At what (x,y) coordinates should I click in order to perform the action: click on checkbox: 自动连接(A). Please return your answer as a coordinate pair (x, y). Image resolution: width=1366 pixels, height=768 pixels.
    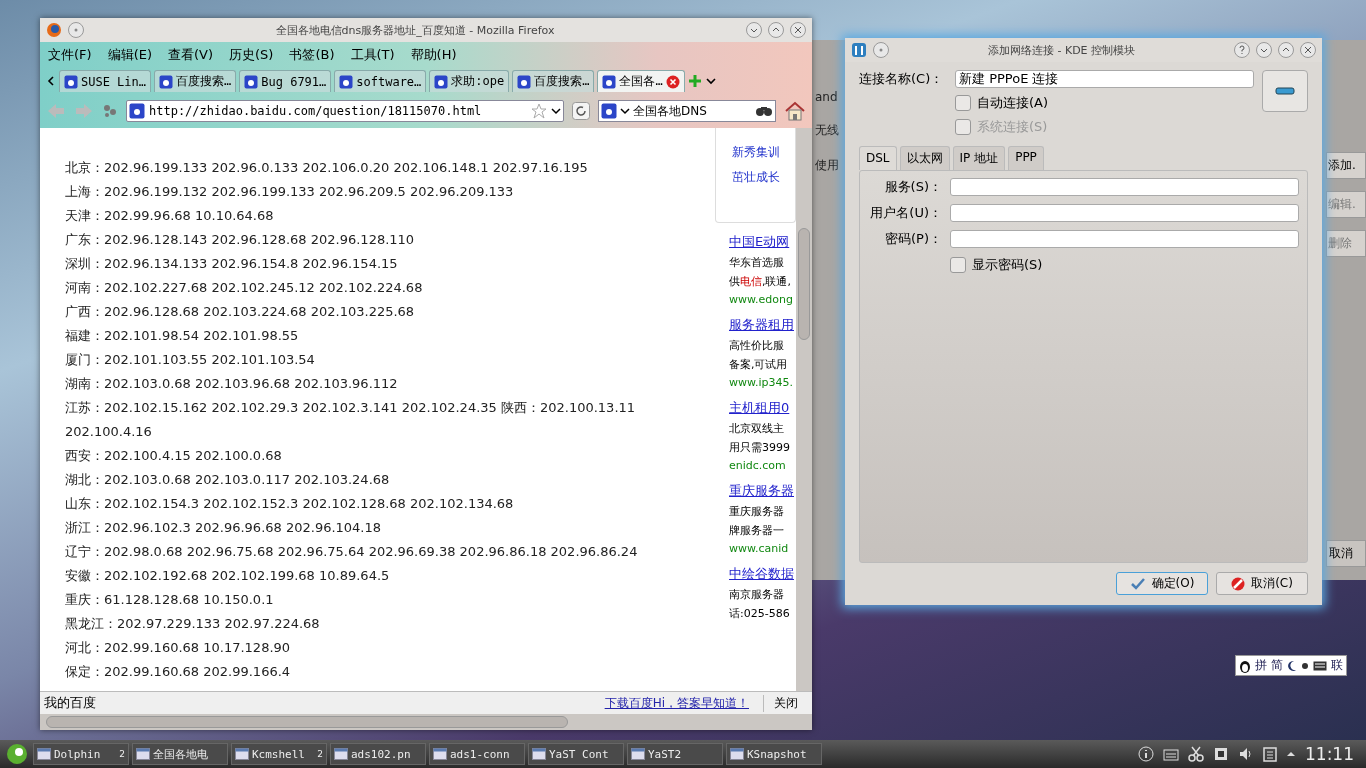
    Looking at the image, I should click on (1104, 103).